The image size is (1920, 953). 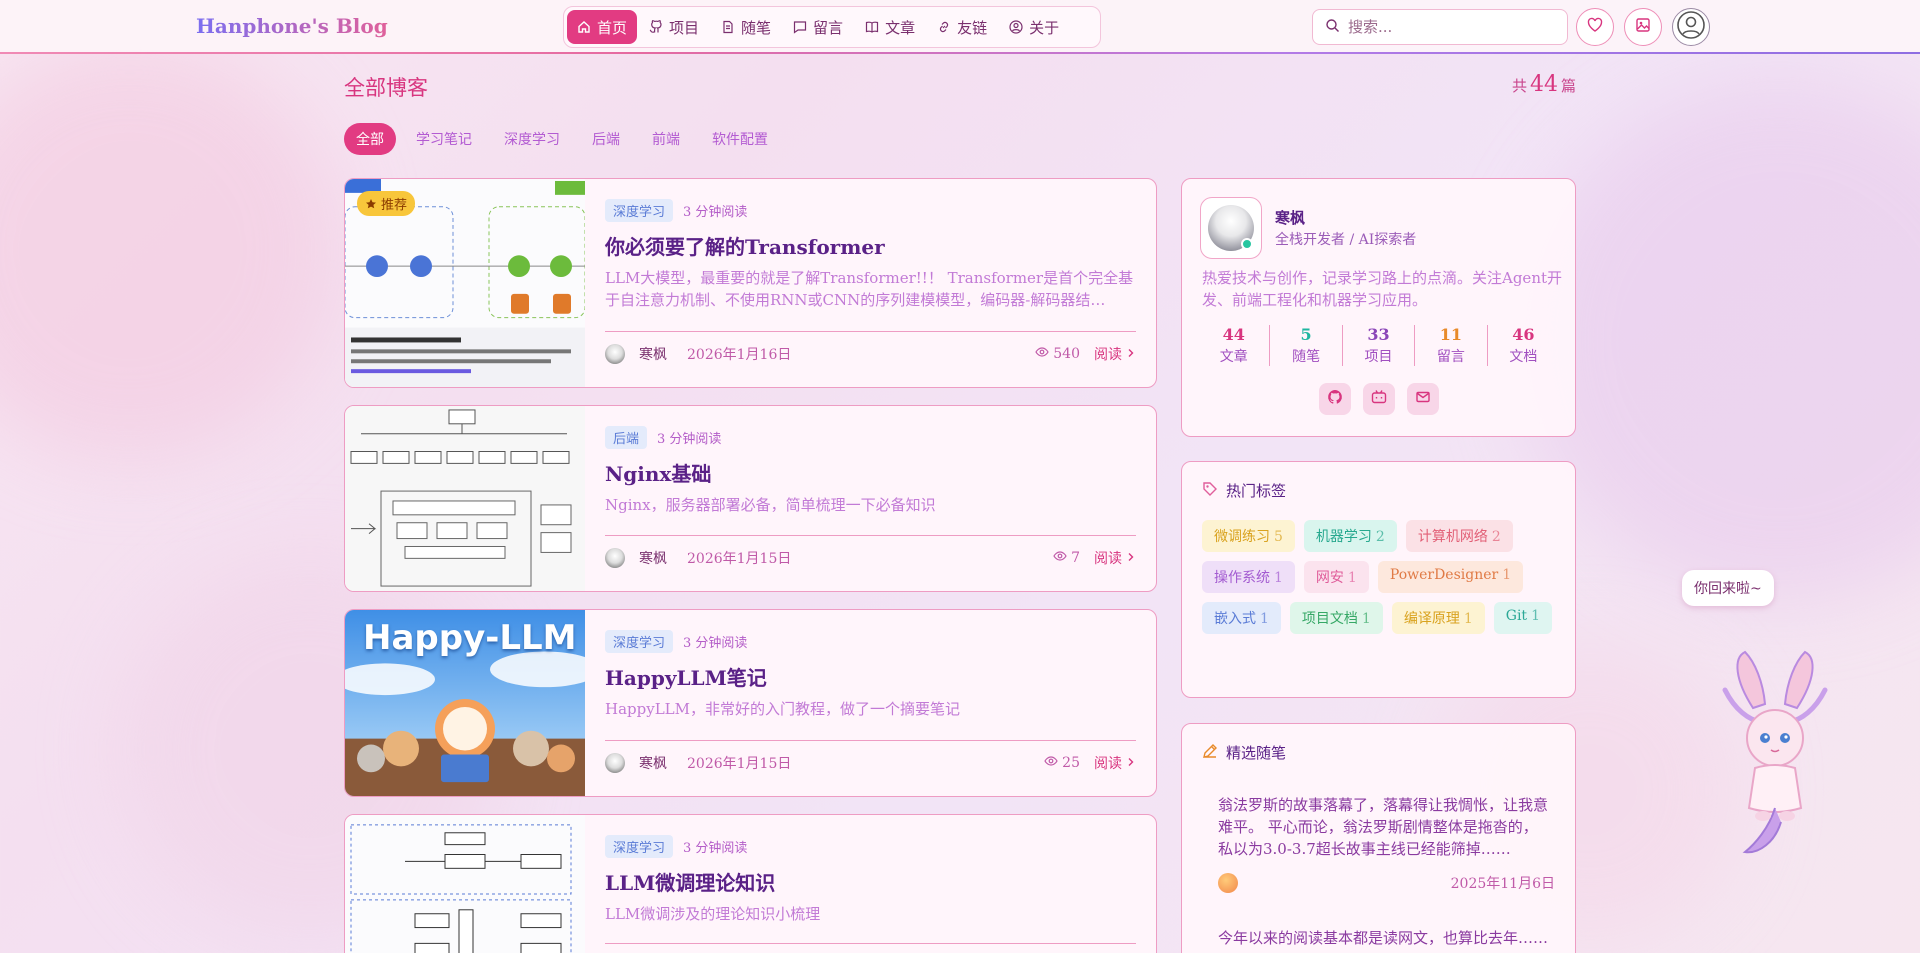 I want to click on post-excerpt: Nginx，服务器部署必备，简单梳理一下必备知识, so click(x=770, y=505).